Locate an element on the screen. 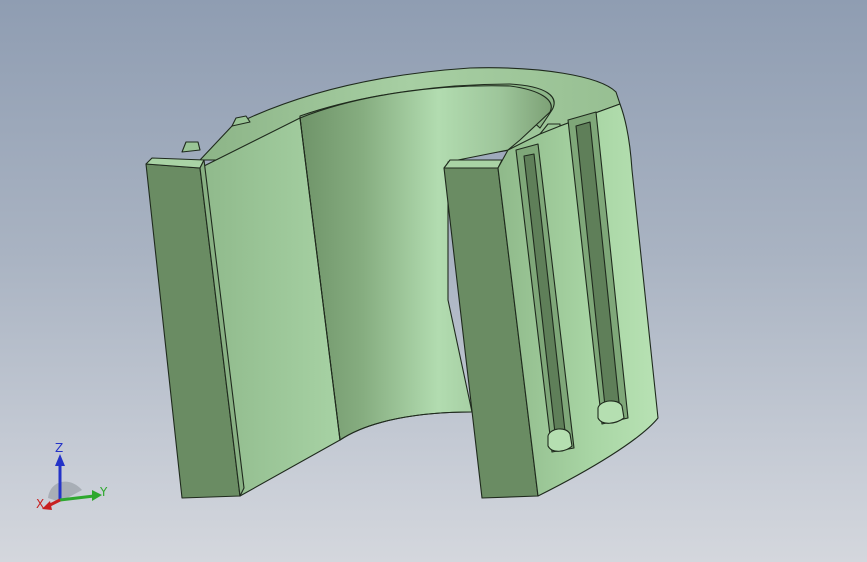  right-end-top is located at coordinates (473, 164).